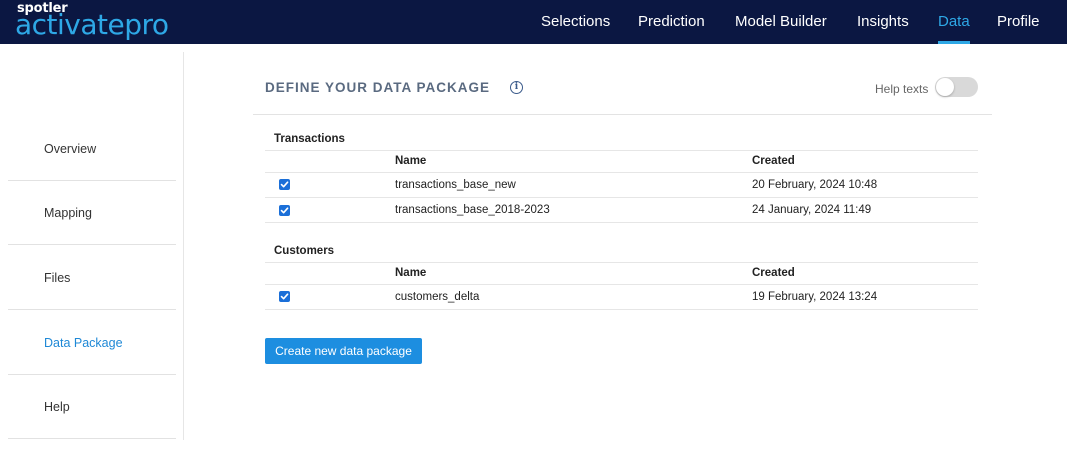 Image resolution: width=1067 pixels, height=462 pixels. I want to click on nav-active-indicator, so click(954, 42).